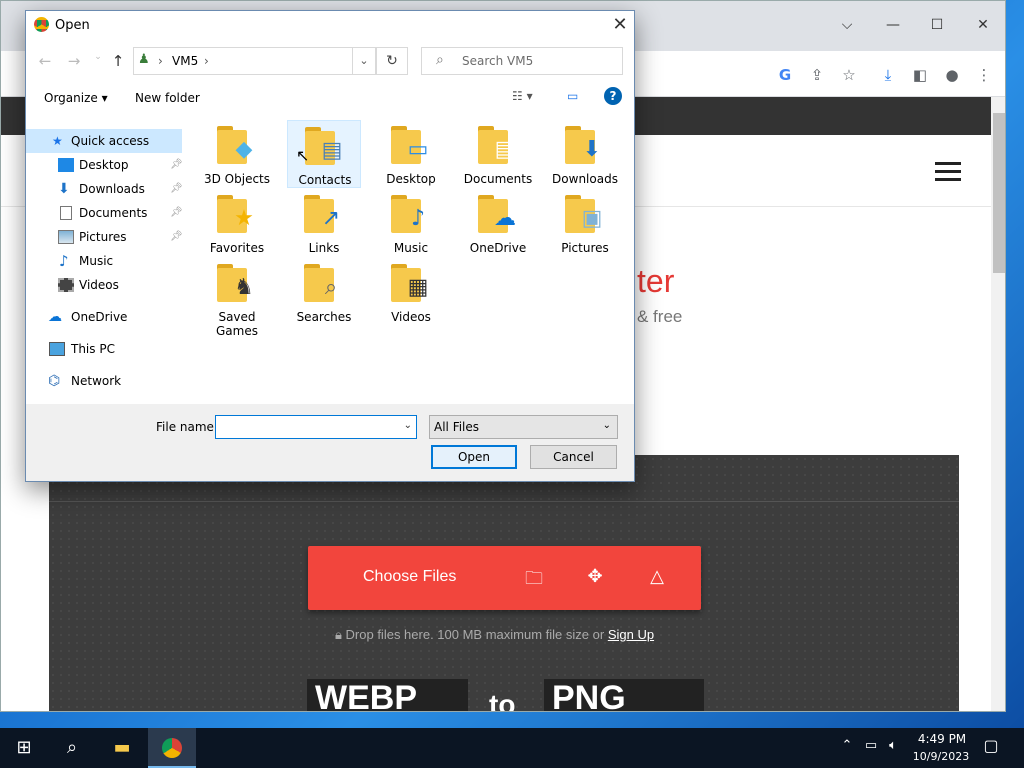  Describe the element at coordinates (657, 578) in the screenshot. I see `google-drive-icon: △` at that location.